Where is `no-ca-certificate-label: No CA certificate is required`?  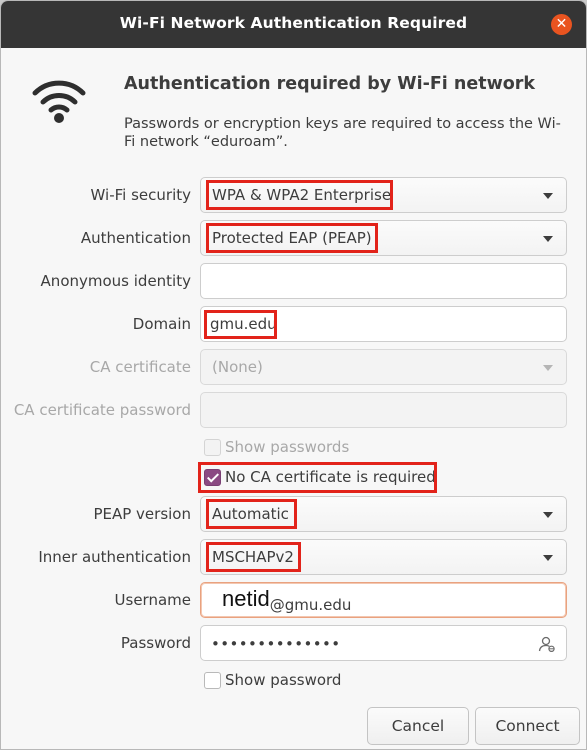
no-ca-certificate-label: No CA certificate is required is located at coordinates (330, 477).